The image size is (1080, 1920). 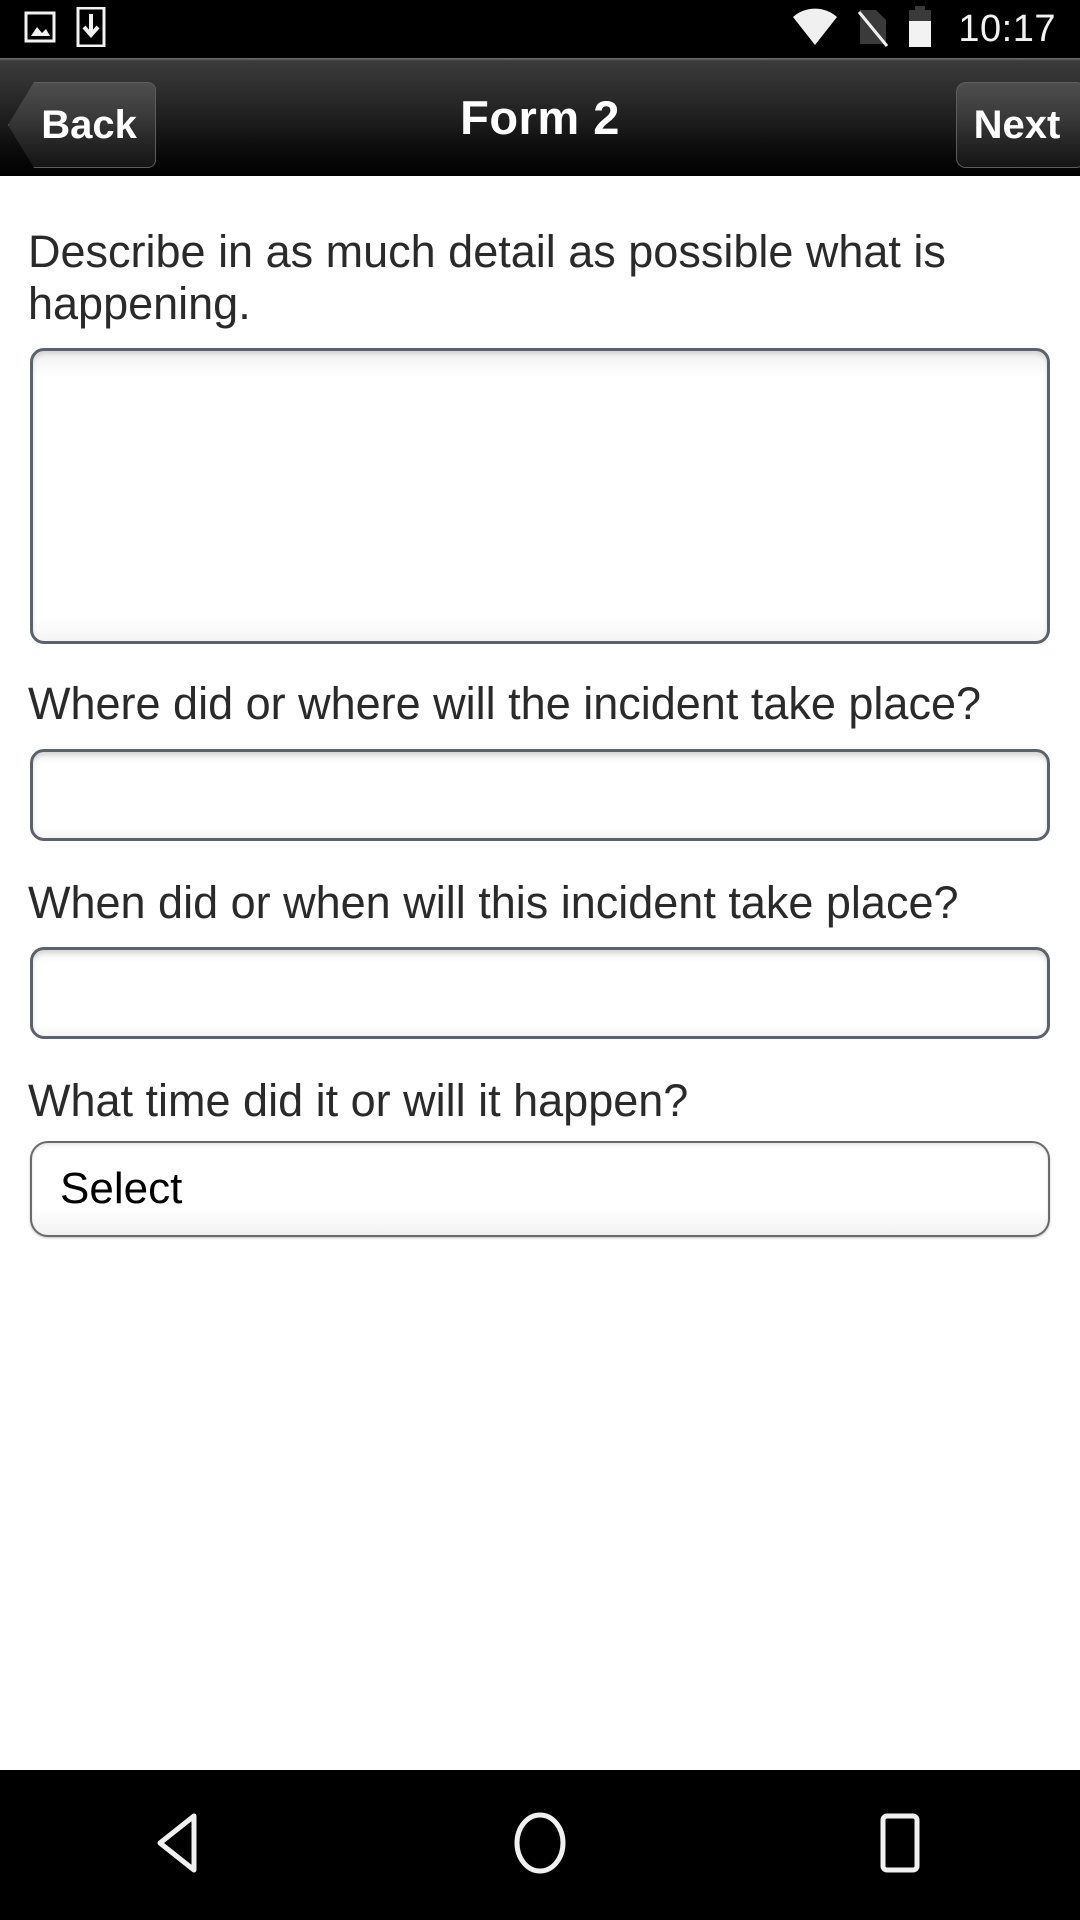 I want to click on nav-recents-icon, so click(x=900, y=1845).